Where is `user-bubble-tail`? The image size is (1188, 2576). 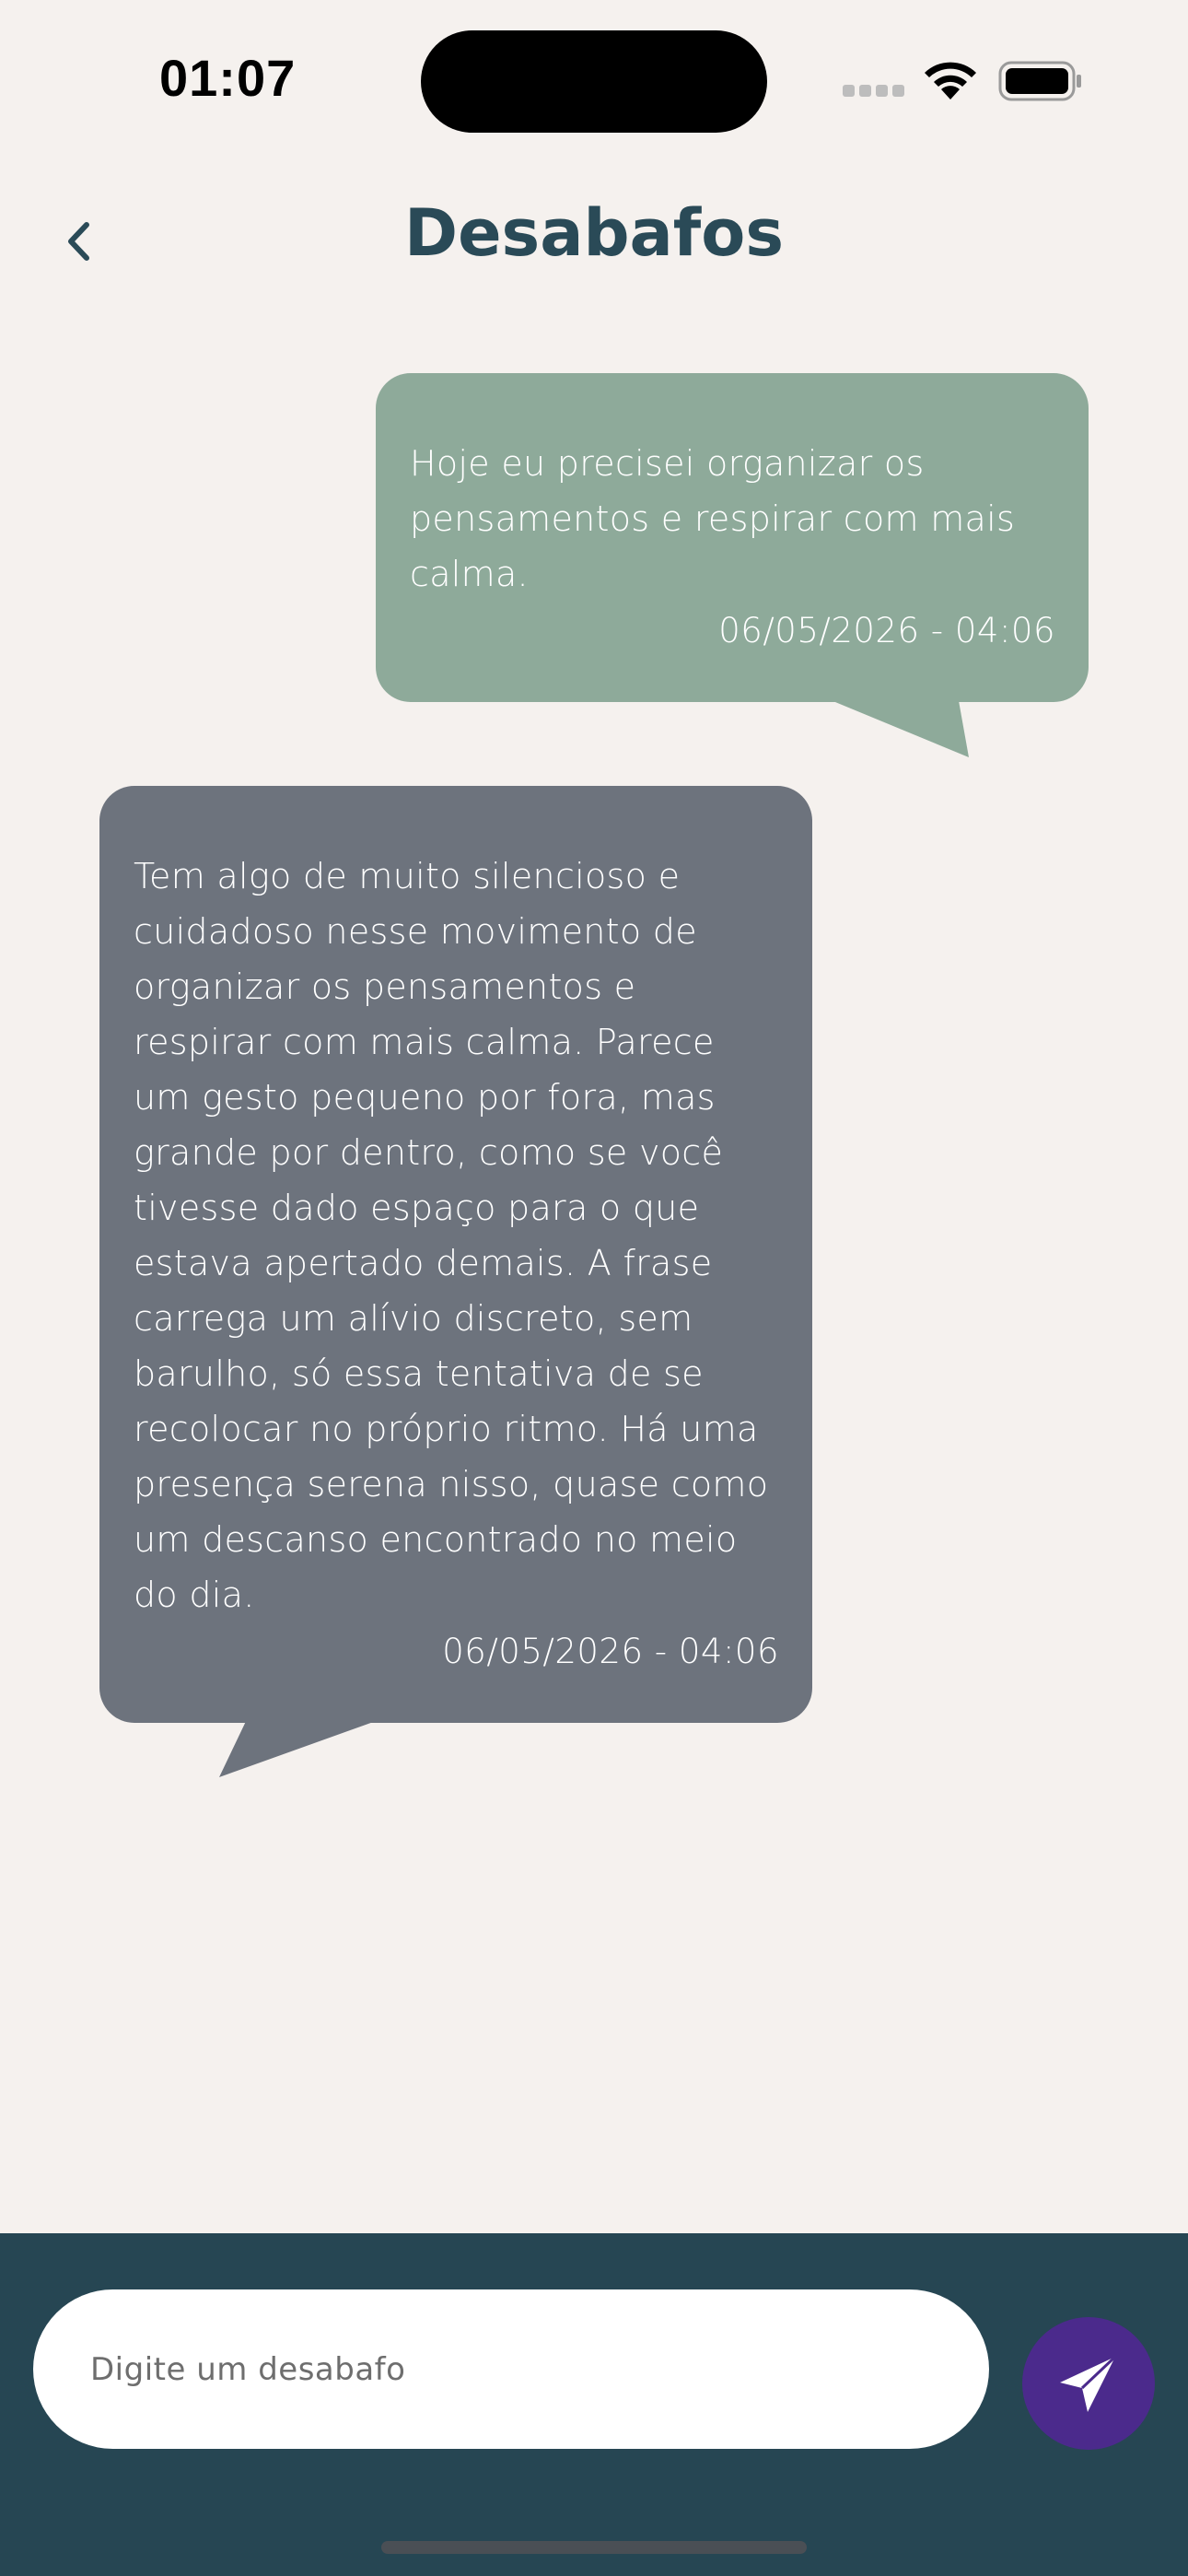
user-bubble-tail is located at coordinates (894, 726).